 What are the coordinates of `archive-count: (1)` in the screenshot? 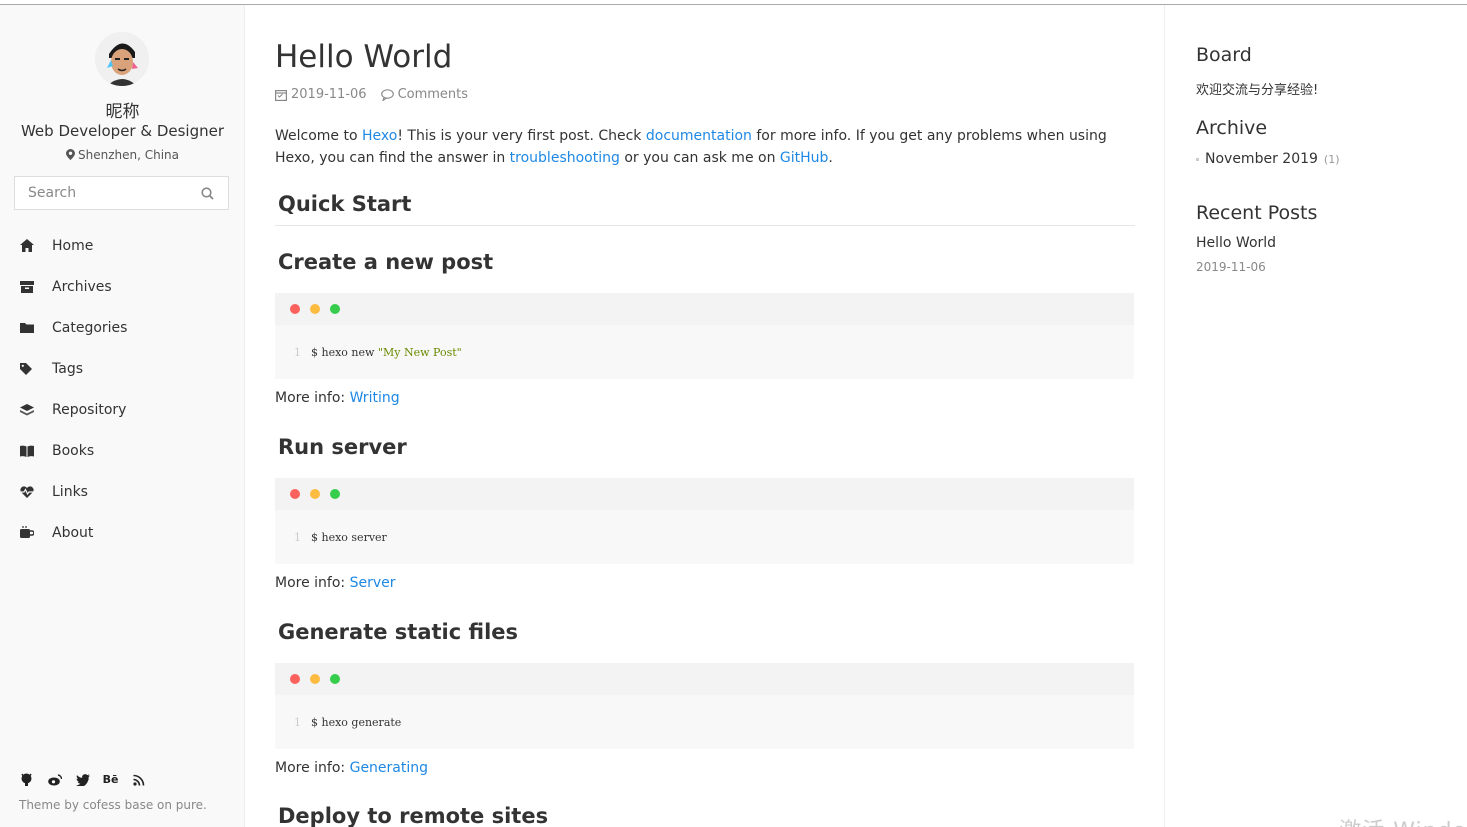 It's located at (1331, 159).